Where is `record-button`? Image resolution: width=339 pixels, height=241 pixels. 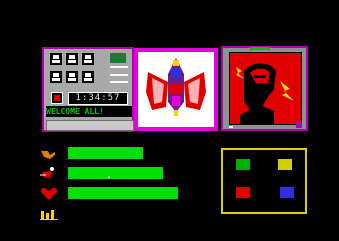
record-button is located at coordinates (57, 98).